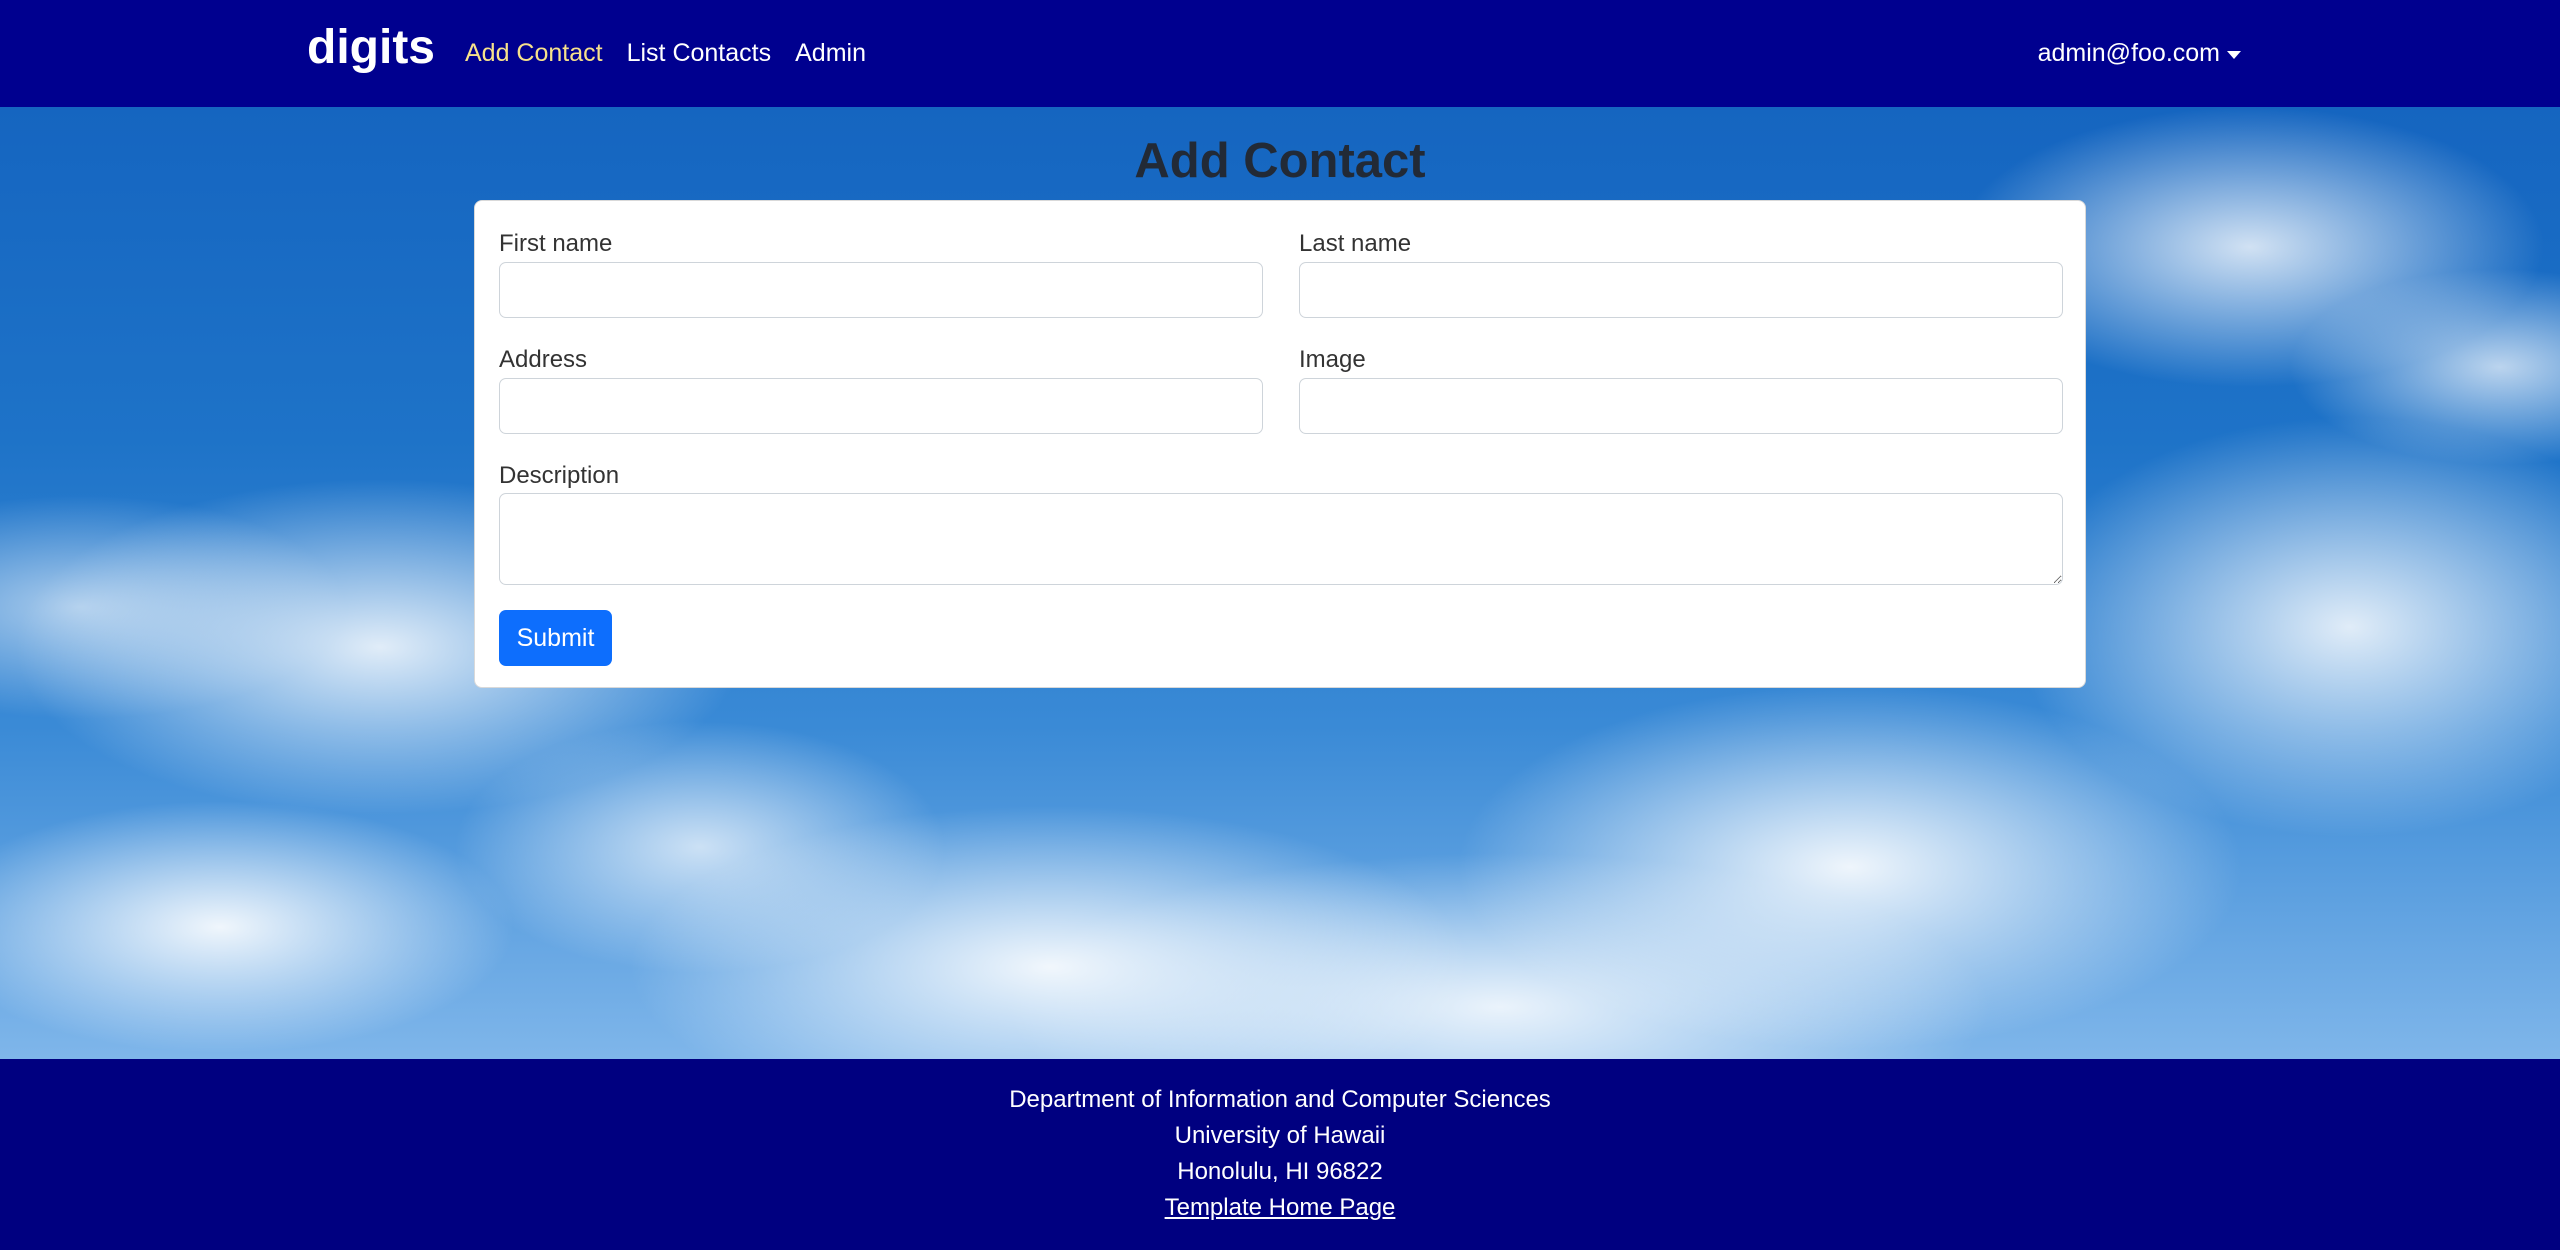 Image resolution: width=2560 pixels, height=1250 pixels. What do you see at coordinates (1281, 539) in the screenshot?
I see `description-textarea` at bounding box center [1281, 539].